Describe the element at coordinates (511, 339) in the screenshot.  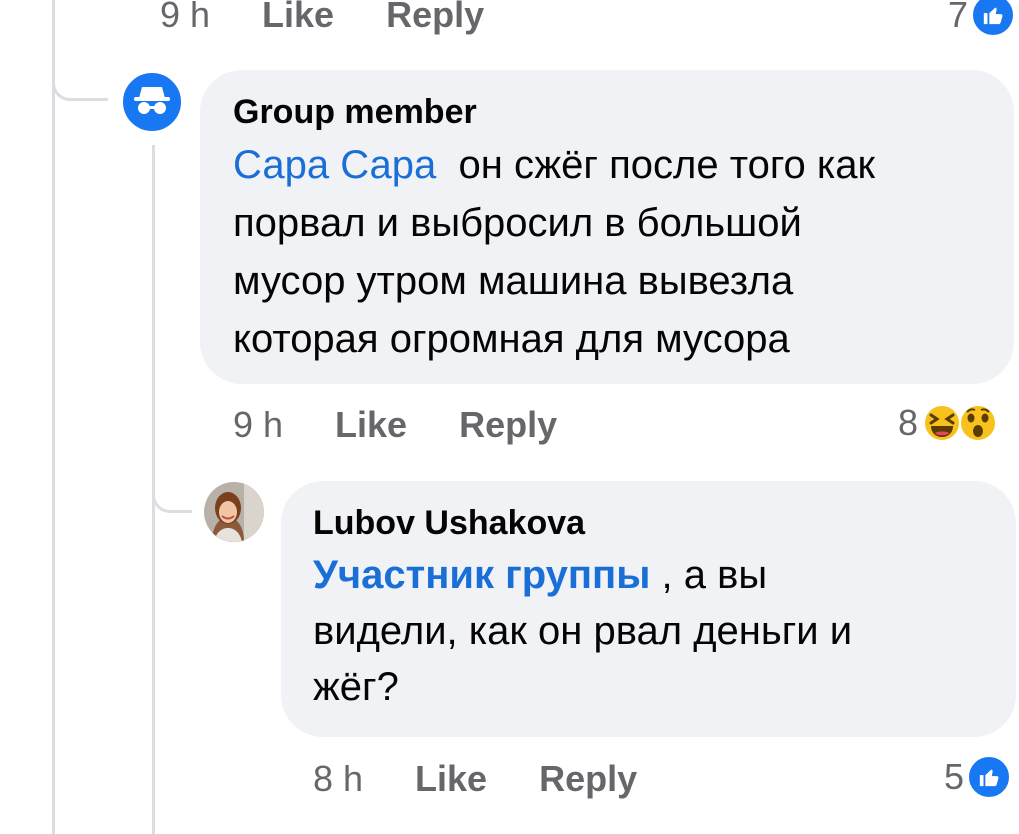
I see `comment-text-line: которая огромная для мусора` at that location.